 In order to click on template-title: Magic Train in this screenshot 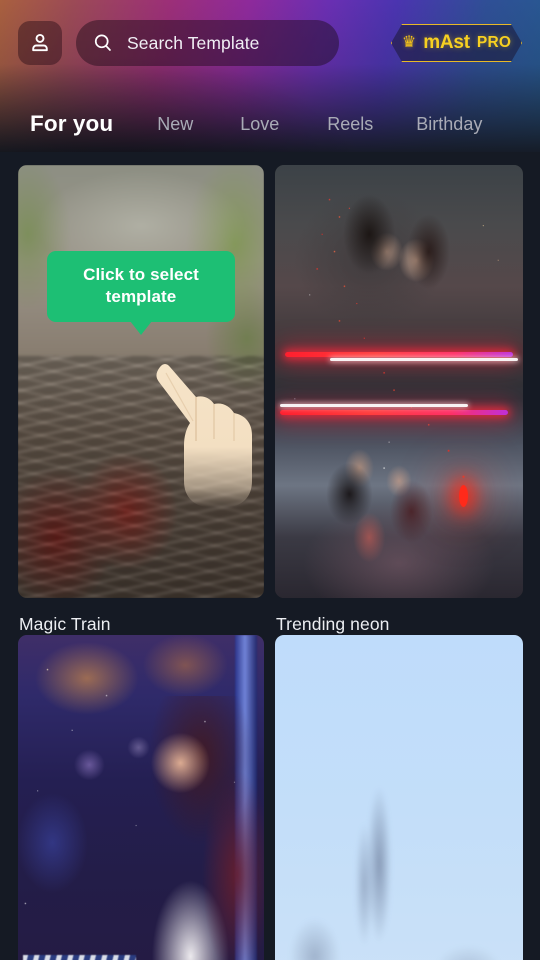, I will do `click(65, 624)`.